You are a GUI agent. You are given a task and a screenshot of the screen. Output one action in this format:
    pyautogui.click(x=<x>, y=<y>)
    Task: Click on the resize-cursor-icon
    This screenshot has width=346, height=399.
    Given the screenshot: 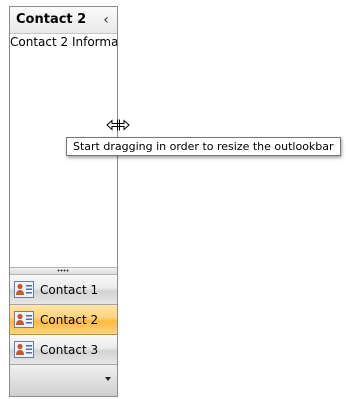 What is the action you would take?
    pyautogui.click(x=118, y=125)
    